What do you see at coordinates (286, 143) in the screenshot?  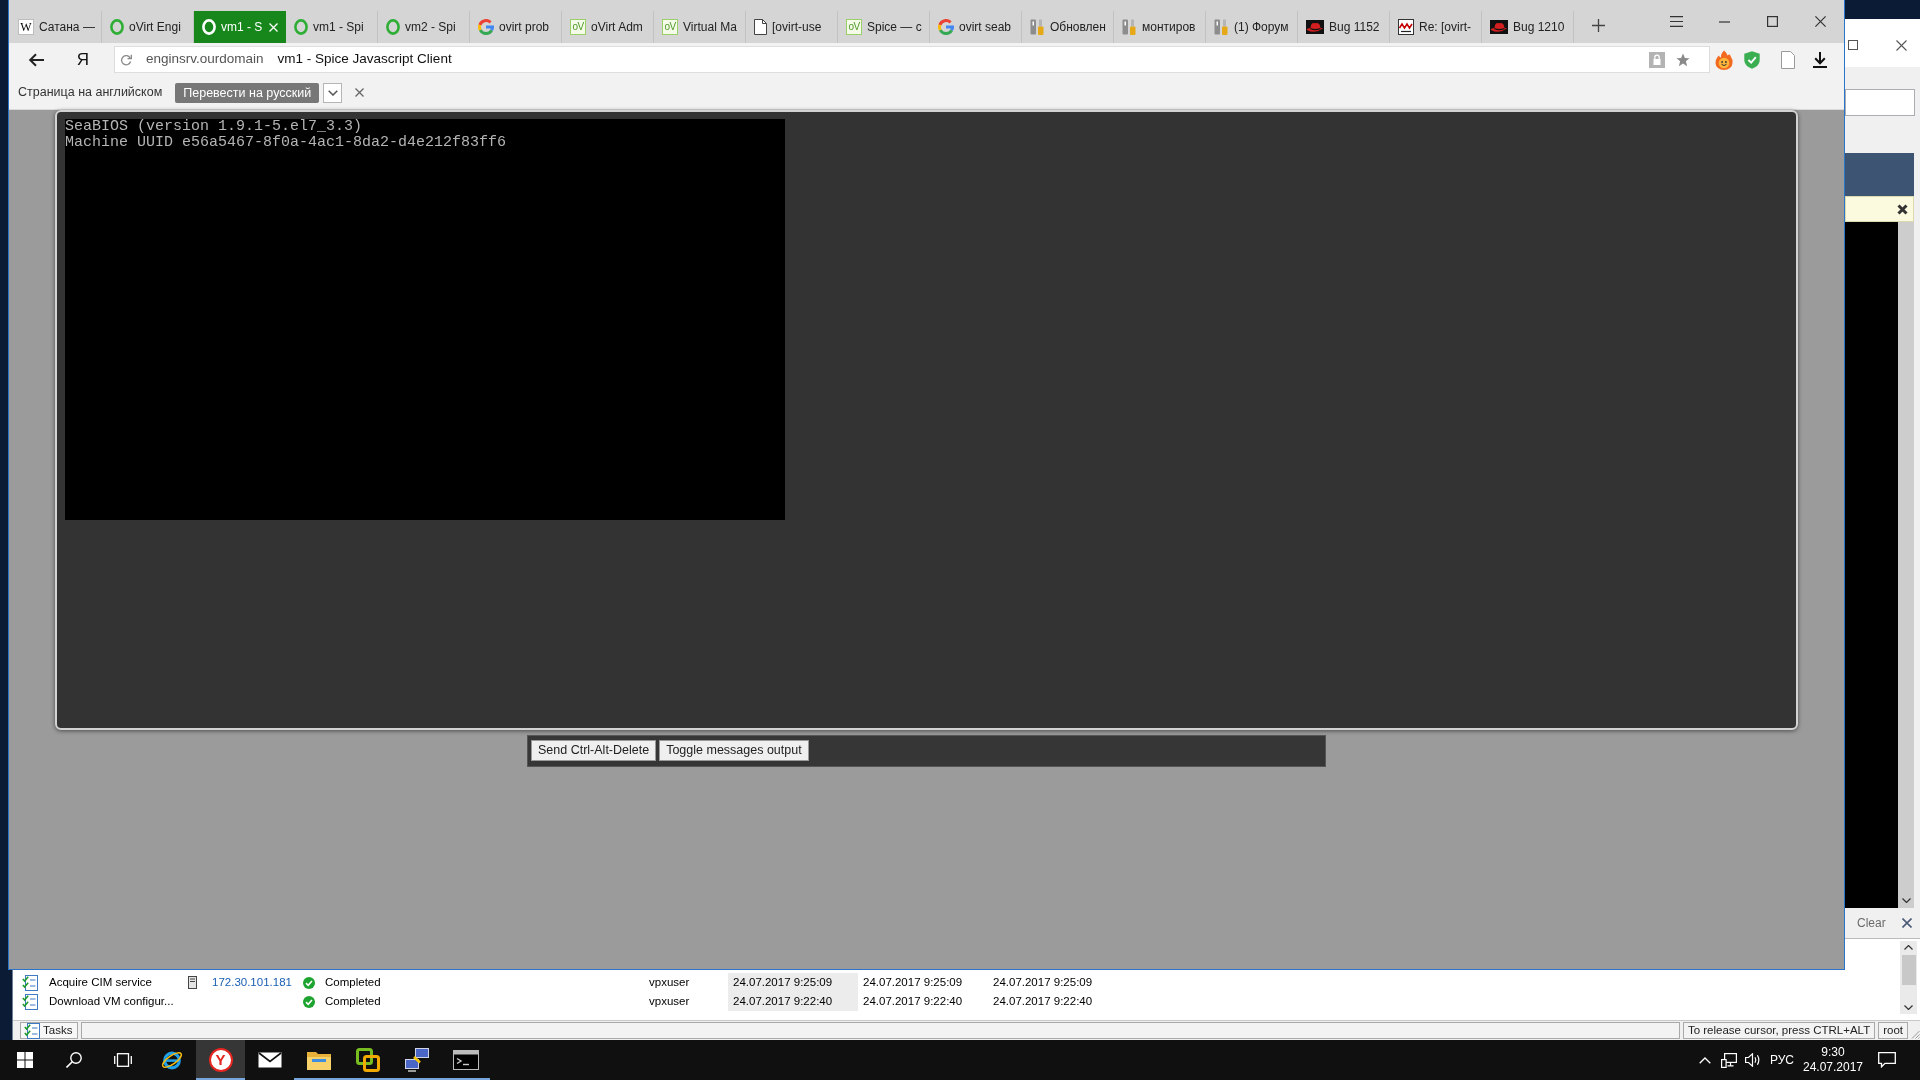 I see `console-line: Machine UUID e56a5467-8f0a-4ac1-8da2-d4e212f83ff6` at bounding box center [286, 143].